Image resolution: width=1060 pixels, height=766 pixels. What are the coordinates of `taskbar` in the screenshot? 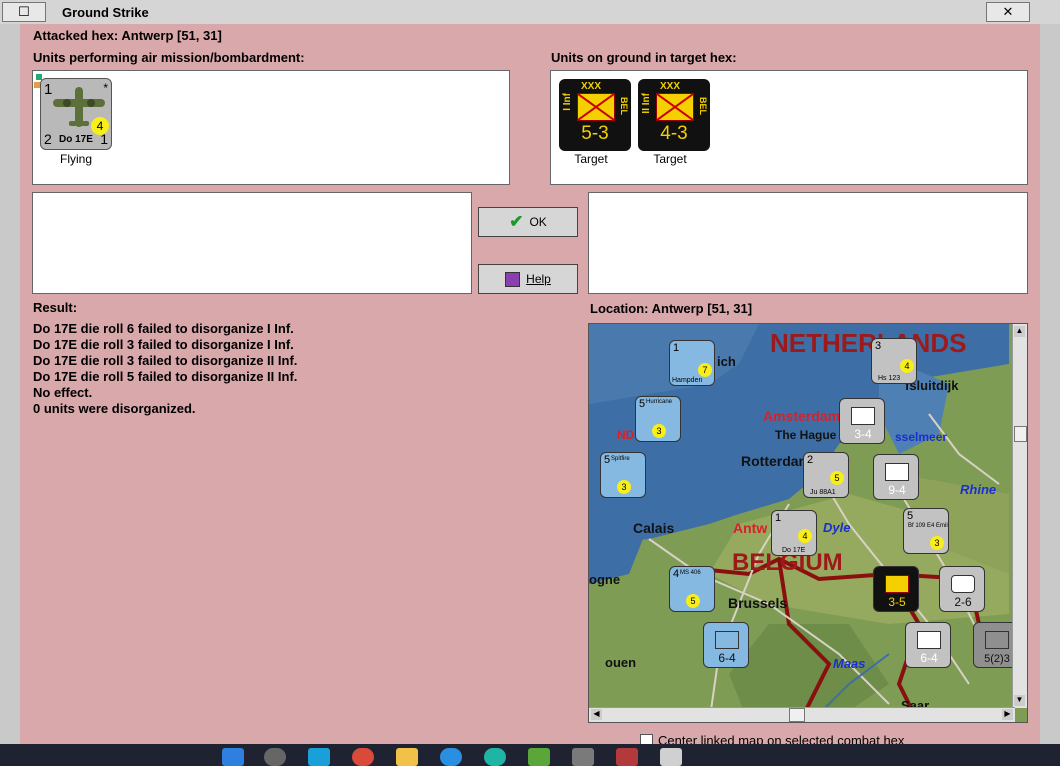 It's located at (530, 755).